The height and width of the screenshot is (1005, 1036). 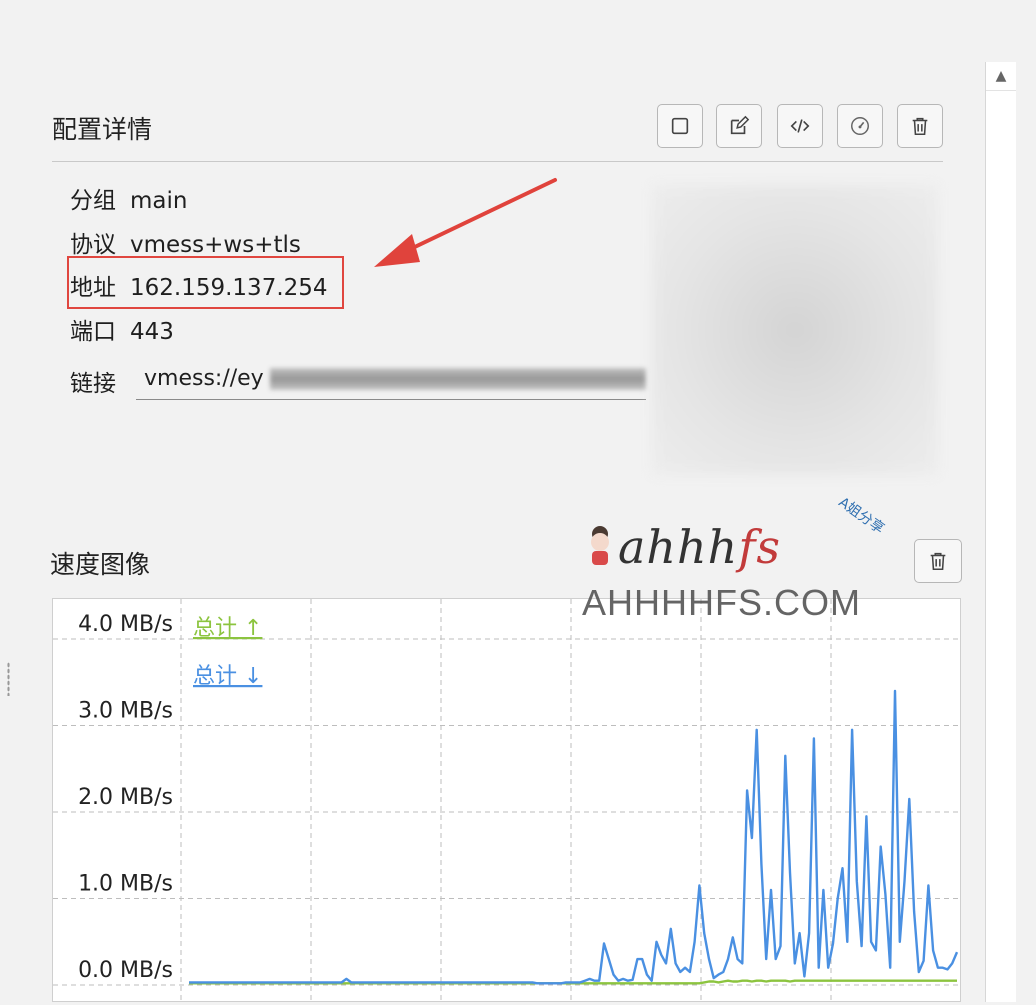 I want to click on protocol-value: vmess+ws+tls, so click(x=215, y=245).